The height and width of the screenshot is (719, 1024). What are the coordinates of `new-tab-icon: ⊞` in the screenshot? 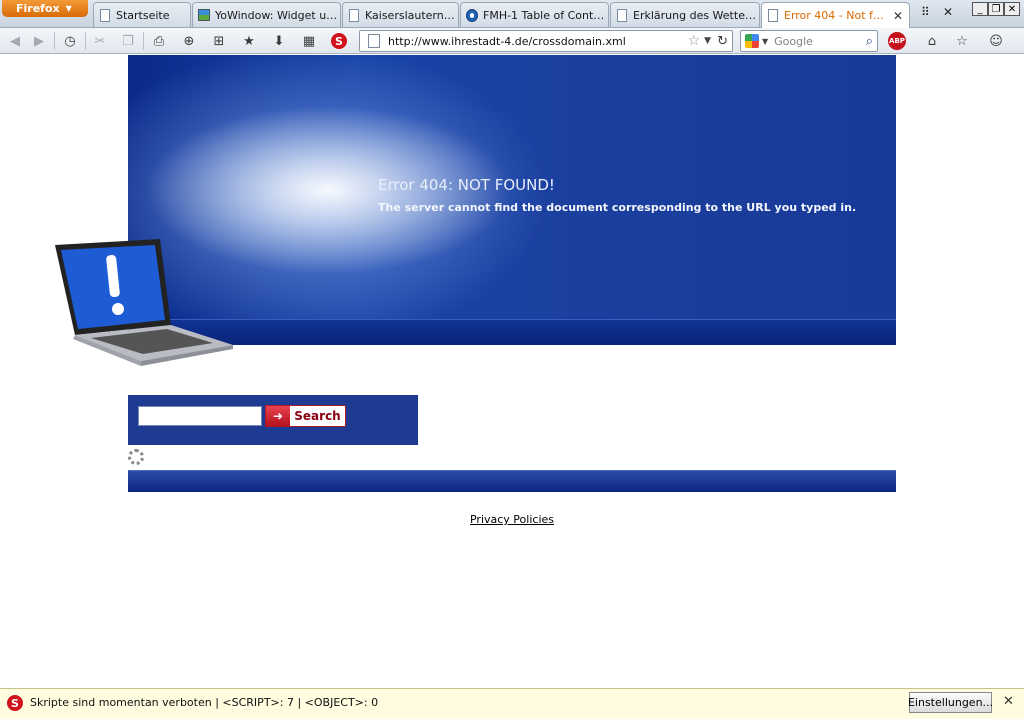 It's located at (219, 41).